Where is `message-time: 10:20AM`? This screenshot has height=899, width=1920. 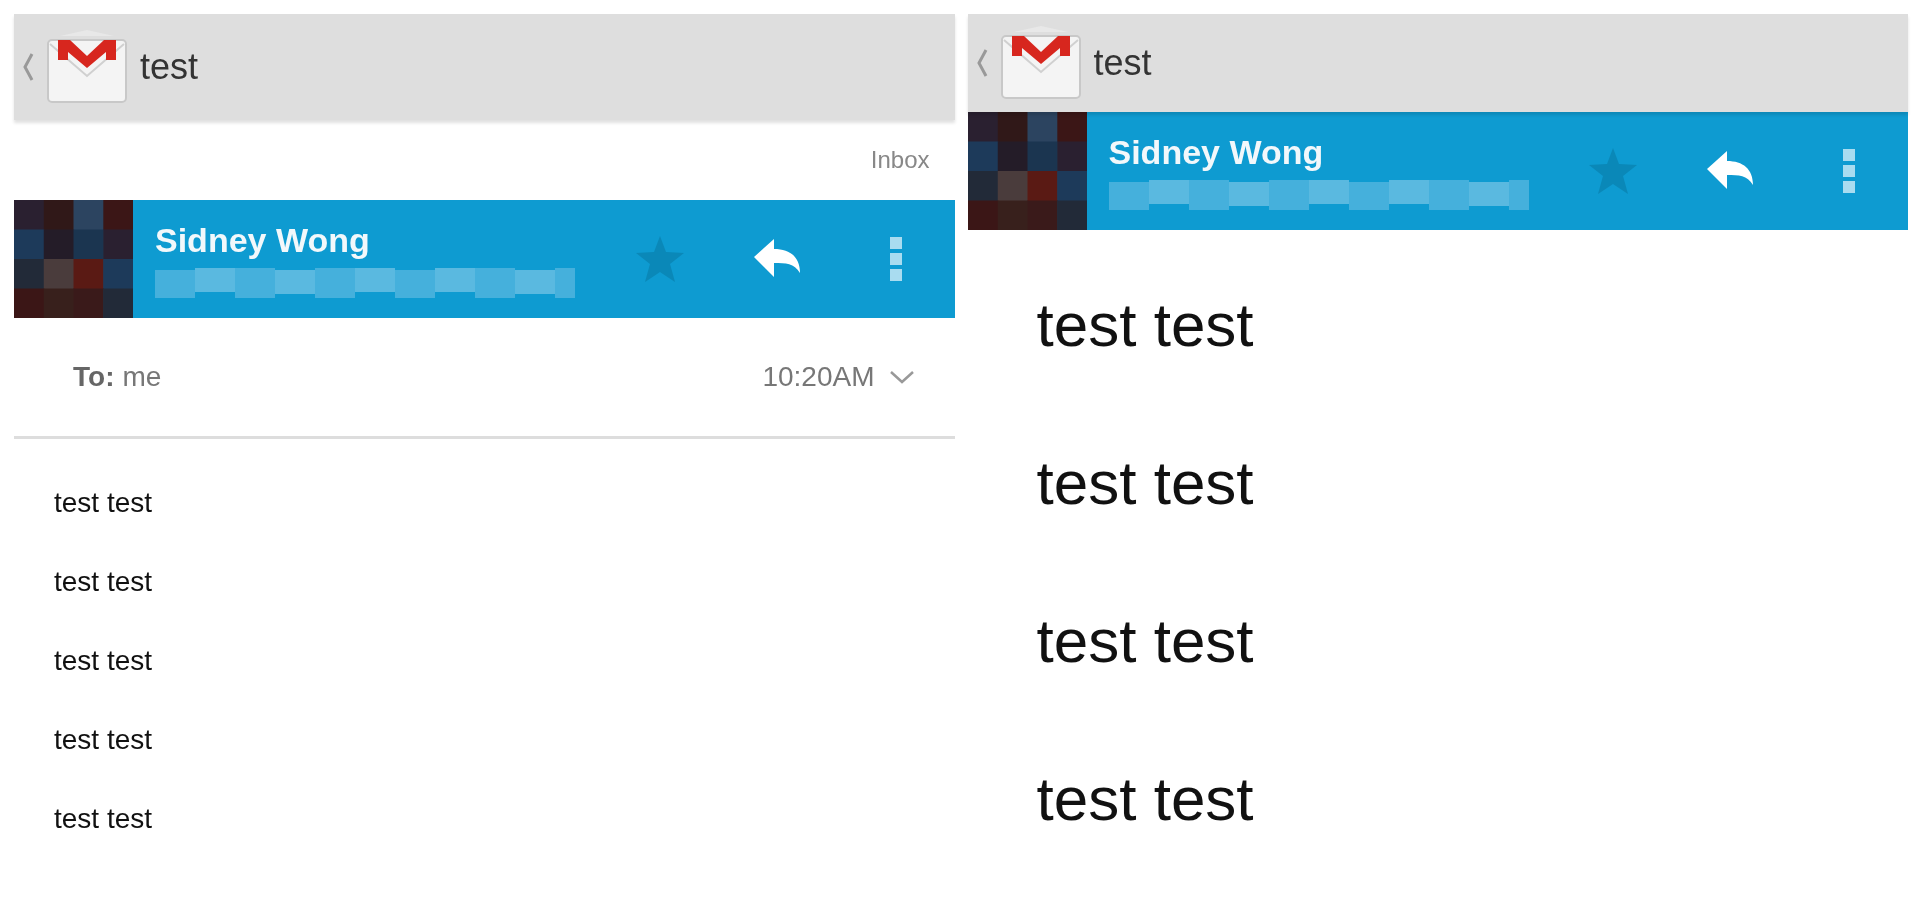
message-time: 10:20AM is located at coordinates (818, 377).